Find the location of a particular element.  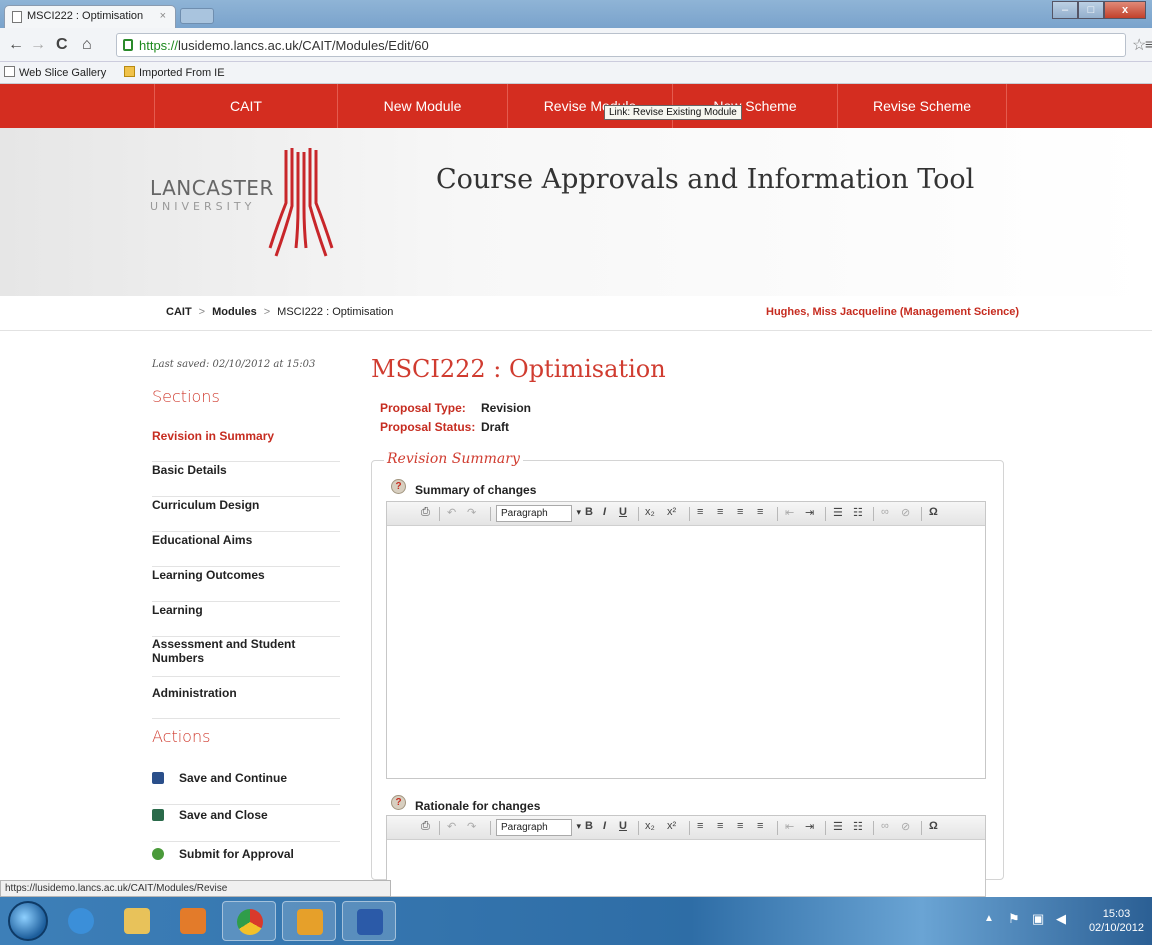

section-curriculum-design: Curriculum Design is located at coordinates (246, 515).